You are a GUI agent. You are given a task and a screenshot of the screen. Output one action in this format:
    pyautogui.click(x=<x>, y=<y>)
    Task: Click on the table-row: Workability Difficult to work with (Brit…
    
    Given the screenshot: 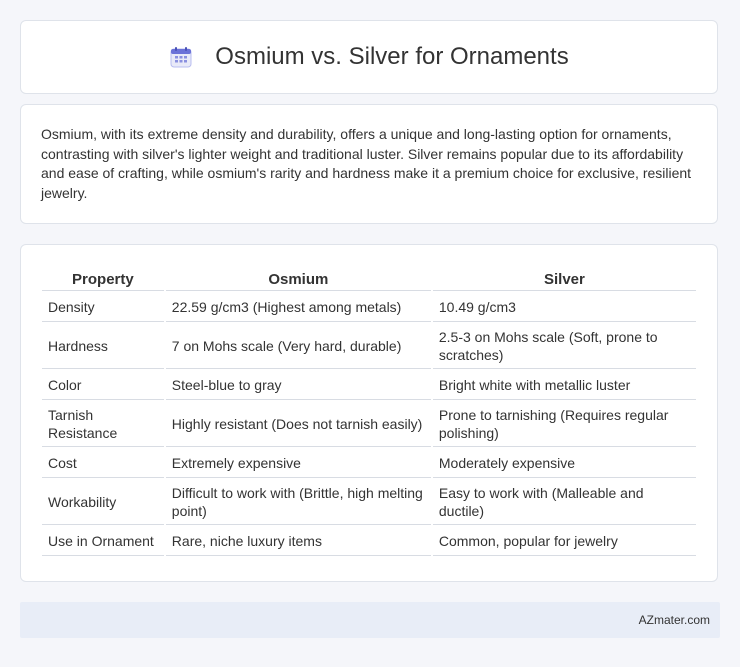 What is the action you would take?
    pyautogui.click(x=369, y=502)
    